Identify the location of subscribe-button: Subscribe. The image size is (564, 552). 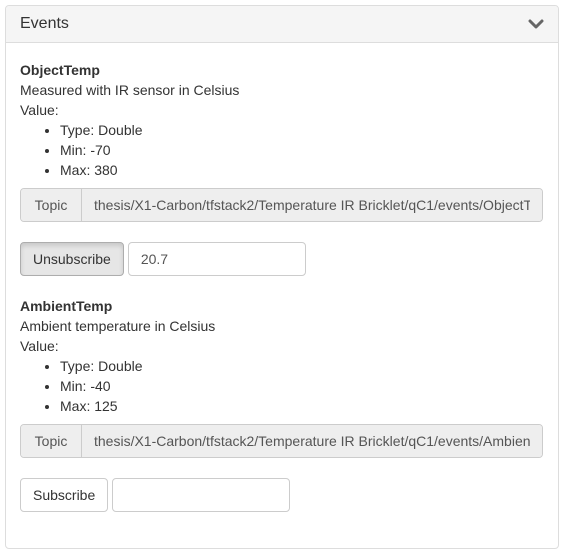
(64, 495).